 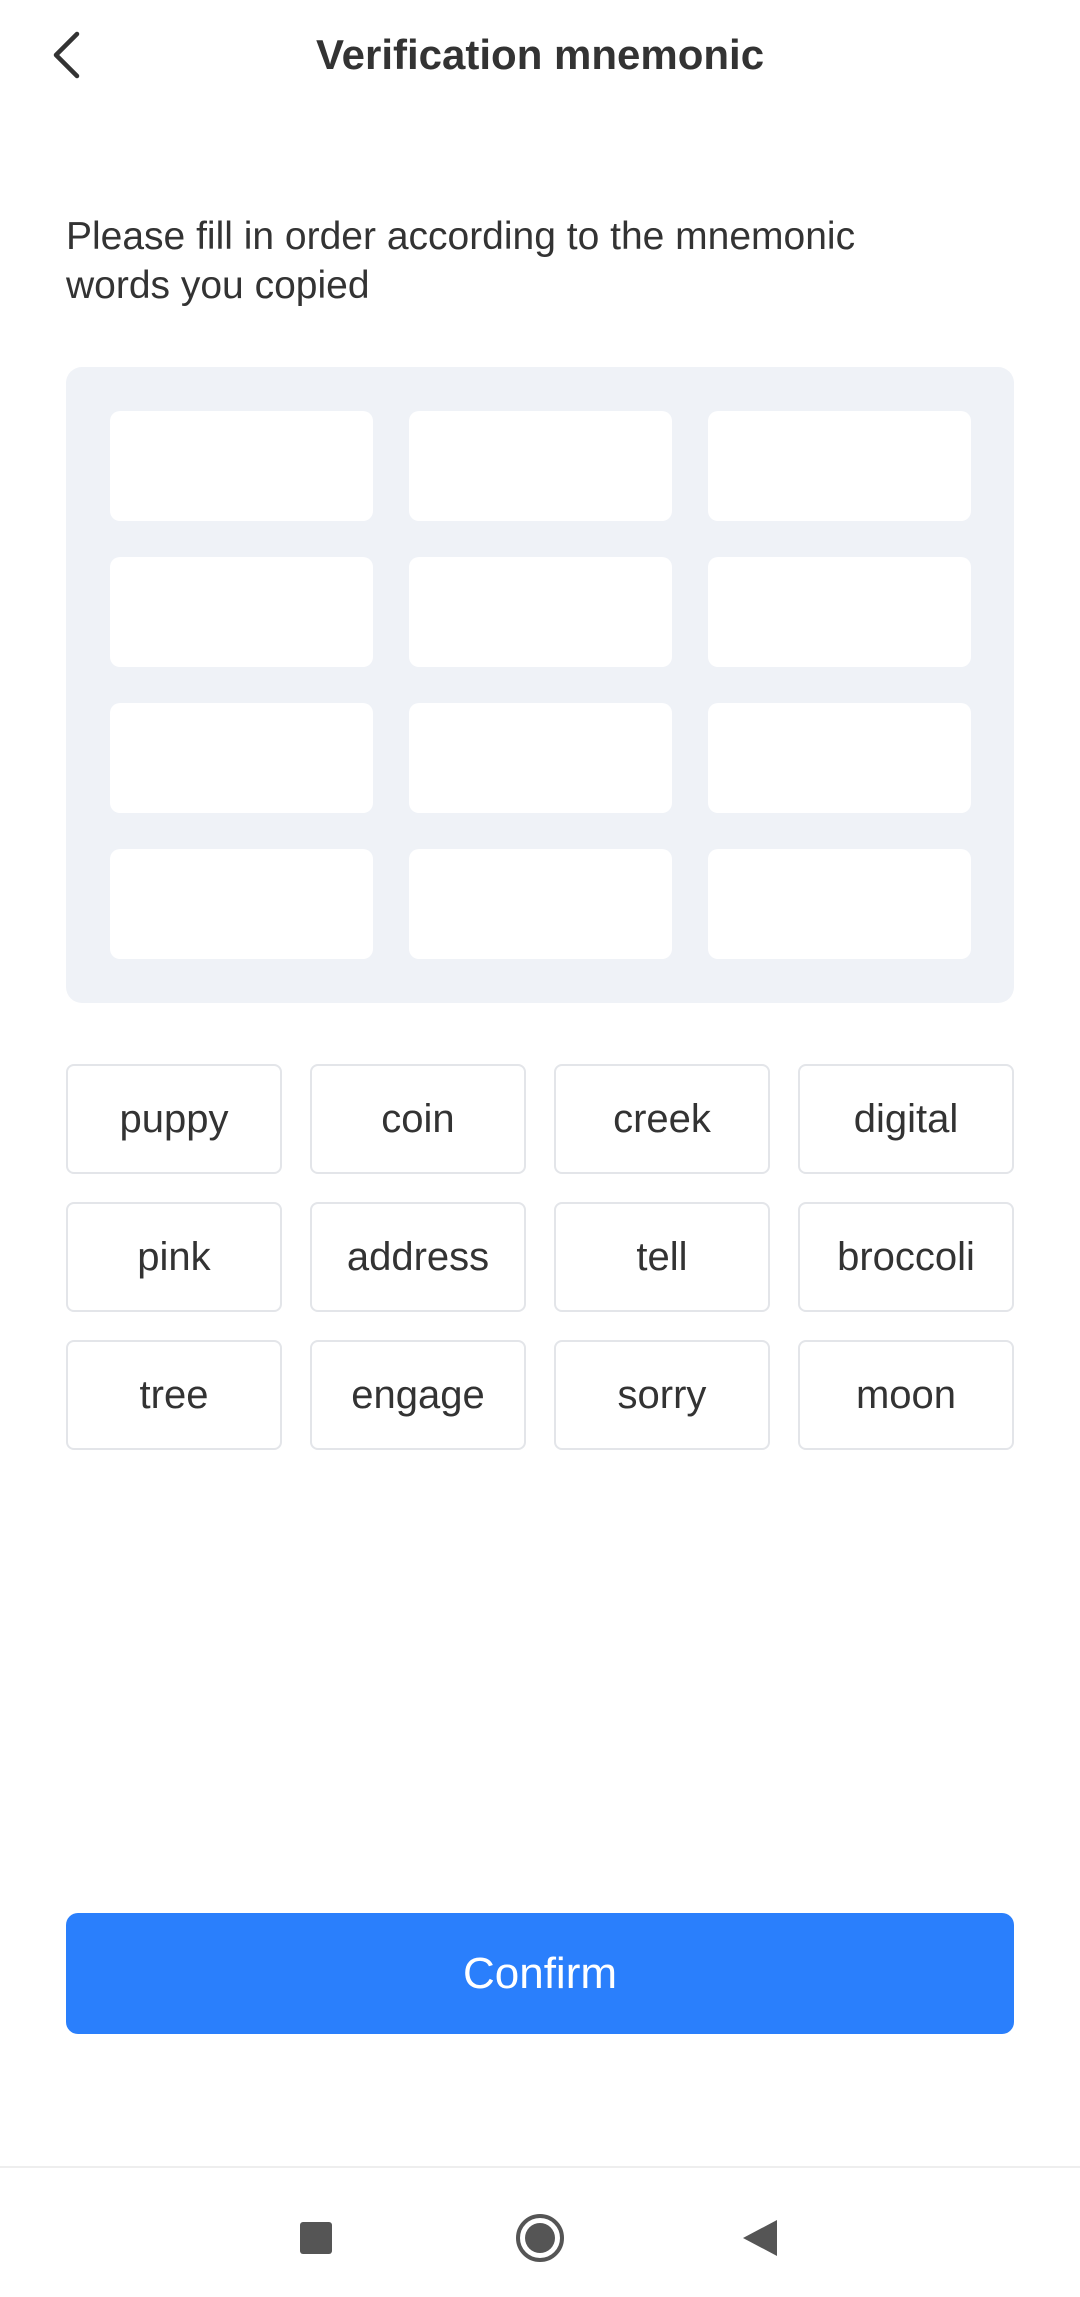 I want to click on home-button, so click(x=540, y=2238).